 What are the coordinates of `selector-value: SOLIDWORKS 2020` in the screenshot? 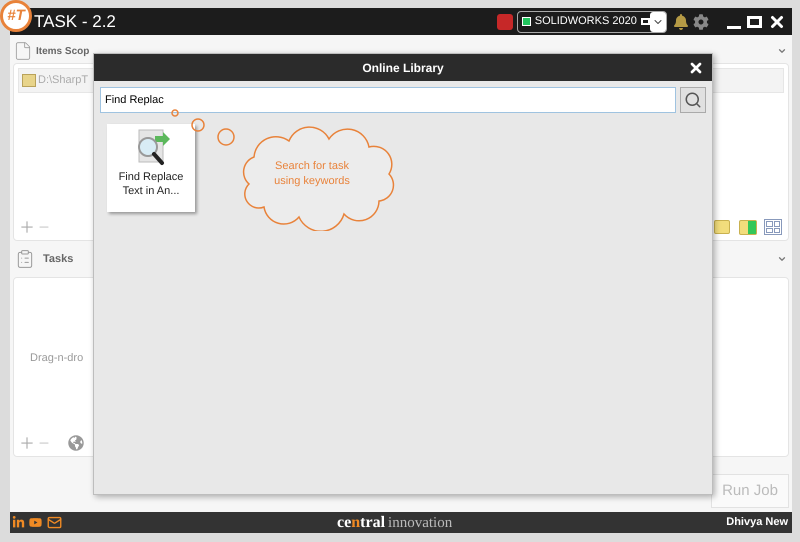 It's located at (585, 22).